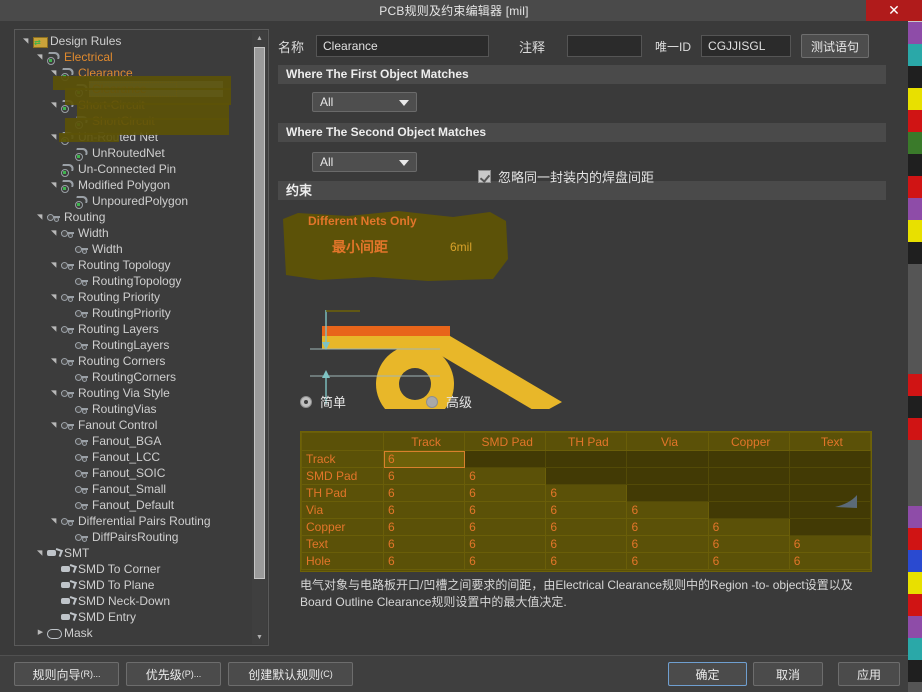 This screenshot has width=922, height=692. What do you see at coordinates (134, 281) in the screenshot?
I see `tree-item-routingtopology: RoutingTopology` at bounding box center [134, 281].